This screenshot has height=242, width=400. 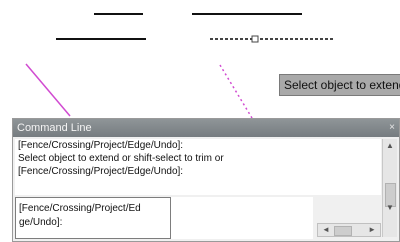 I want to click on scroll-left-icon: ◄, so click(x=326, y=229).